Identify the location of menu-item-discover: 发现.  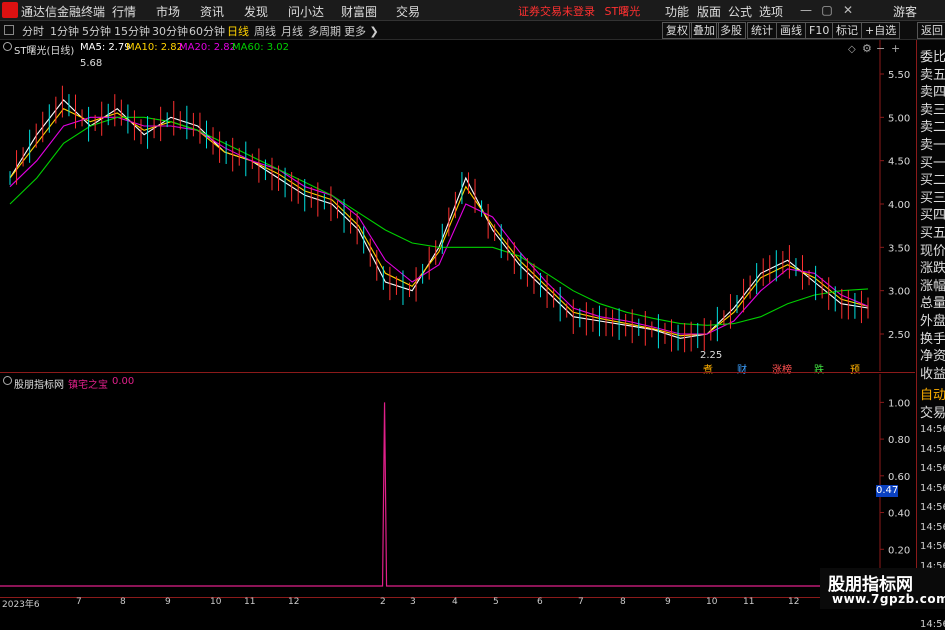
(256, 11).